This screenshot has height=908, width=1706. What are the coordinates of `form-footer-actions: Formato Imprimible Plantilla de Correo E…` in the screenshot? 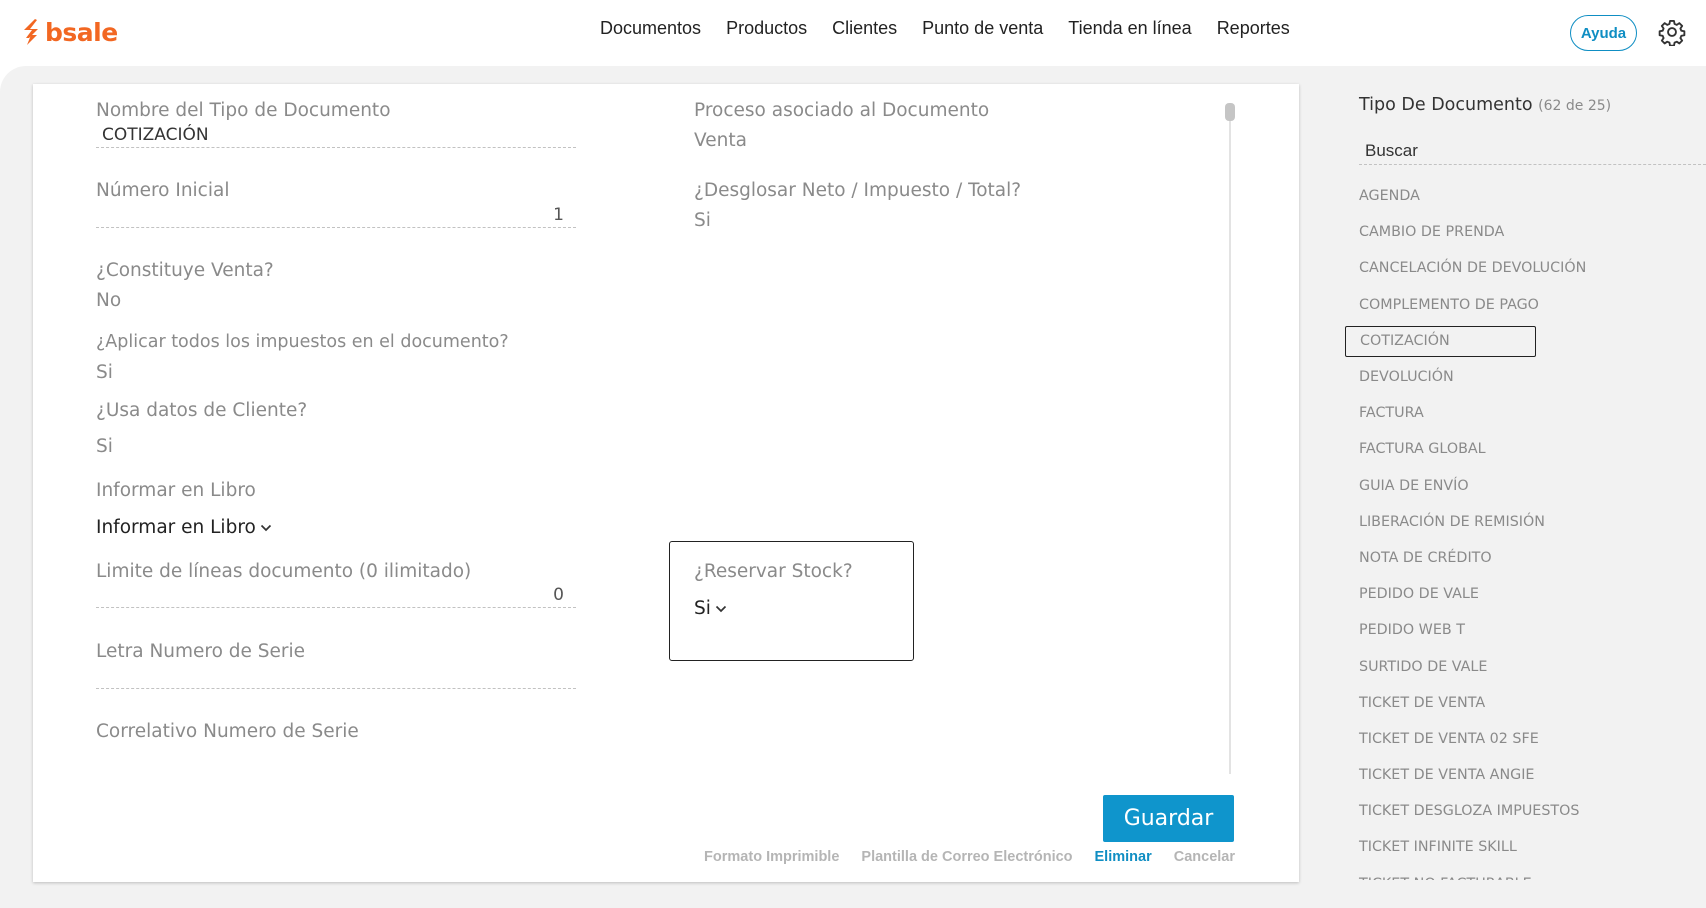 It's located at (969, 857).